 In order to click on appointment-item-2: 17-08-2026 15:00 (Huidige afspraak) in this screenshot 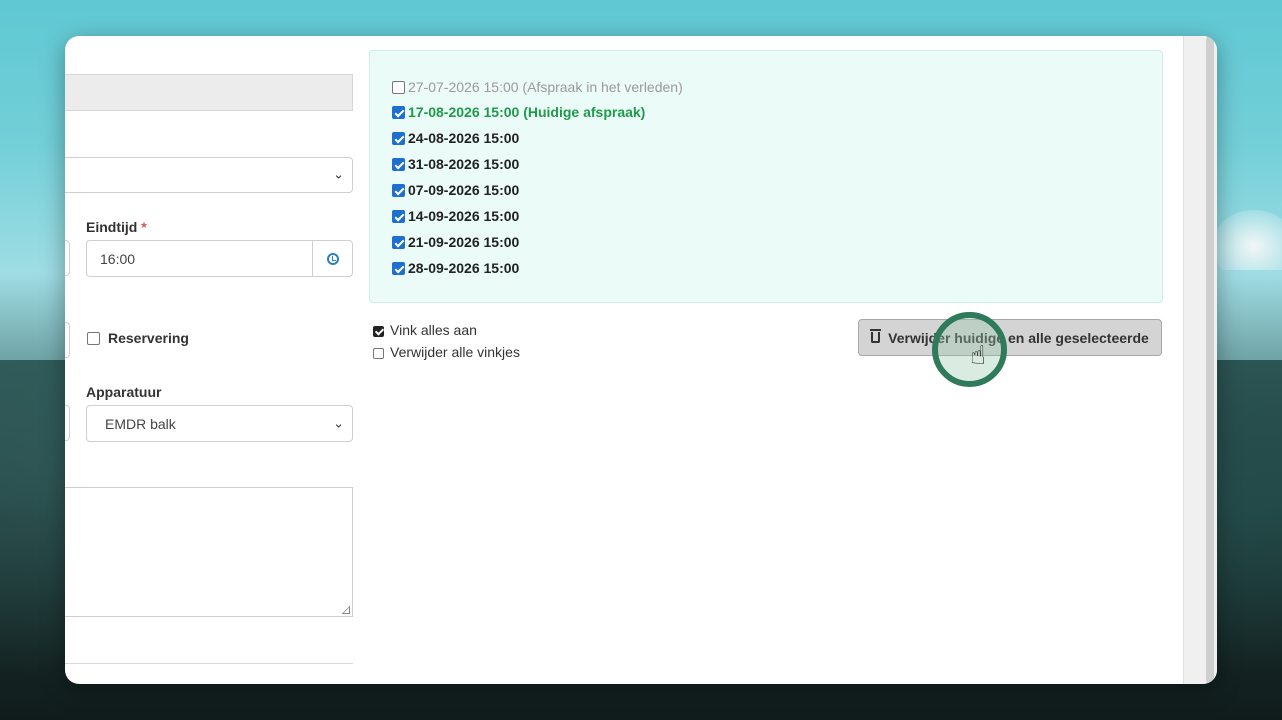, I will do `click(518, 112)`.